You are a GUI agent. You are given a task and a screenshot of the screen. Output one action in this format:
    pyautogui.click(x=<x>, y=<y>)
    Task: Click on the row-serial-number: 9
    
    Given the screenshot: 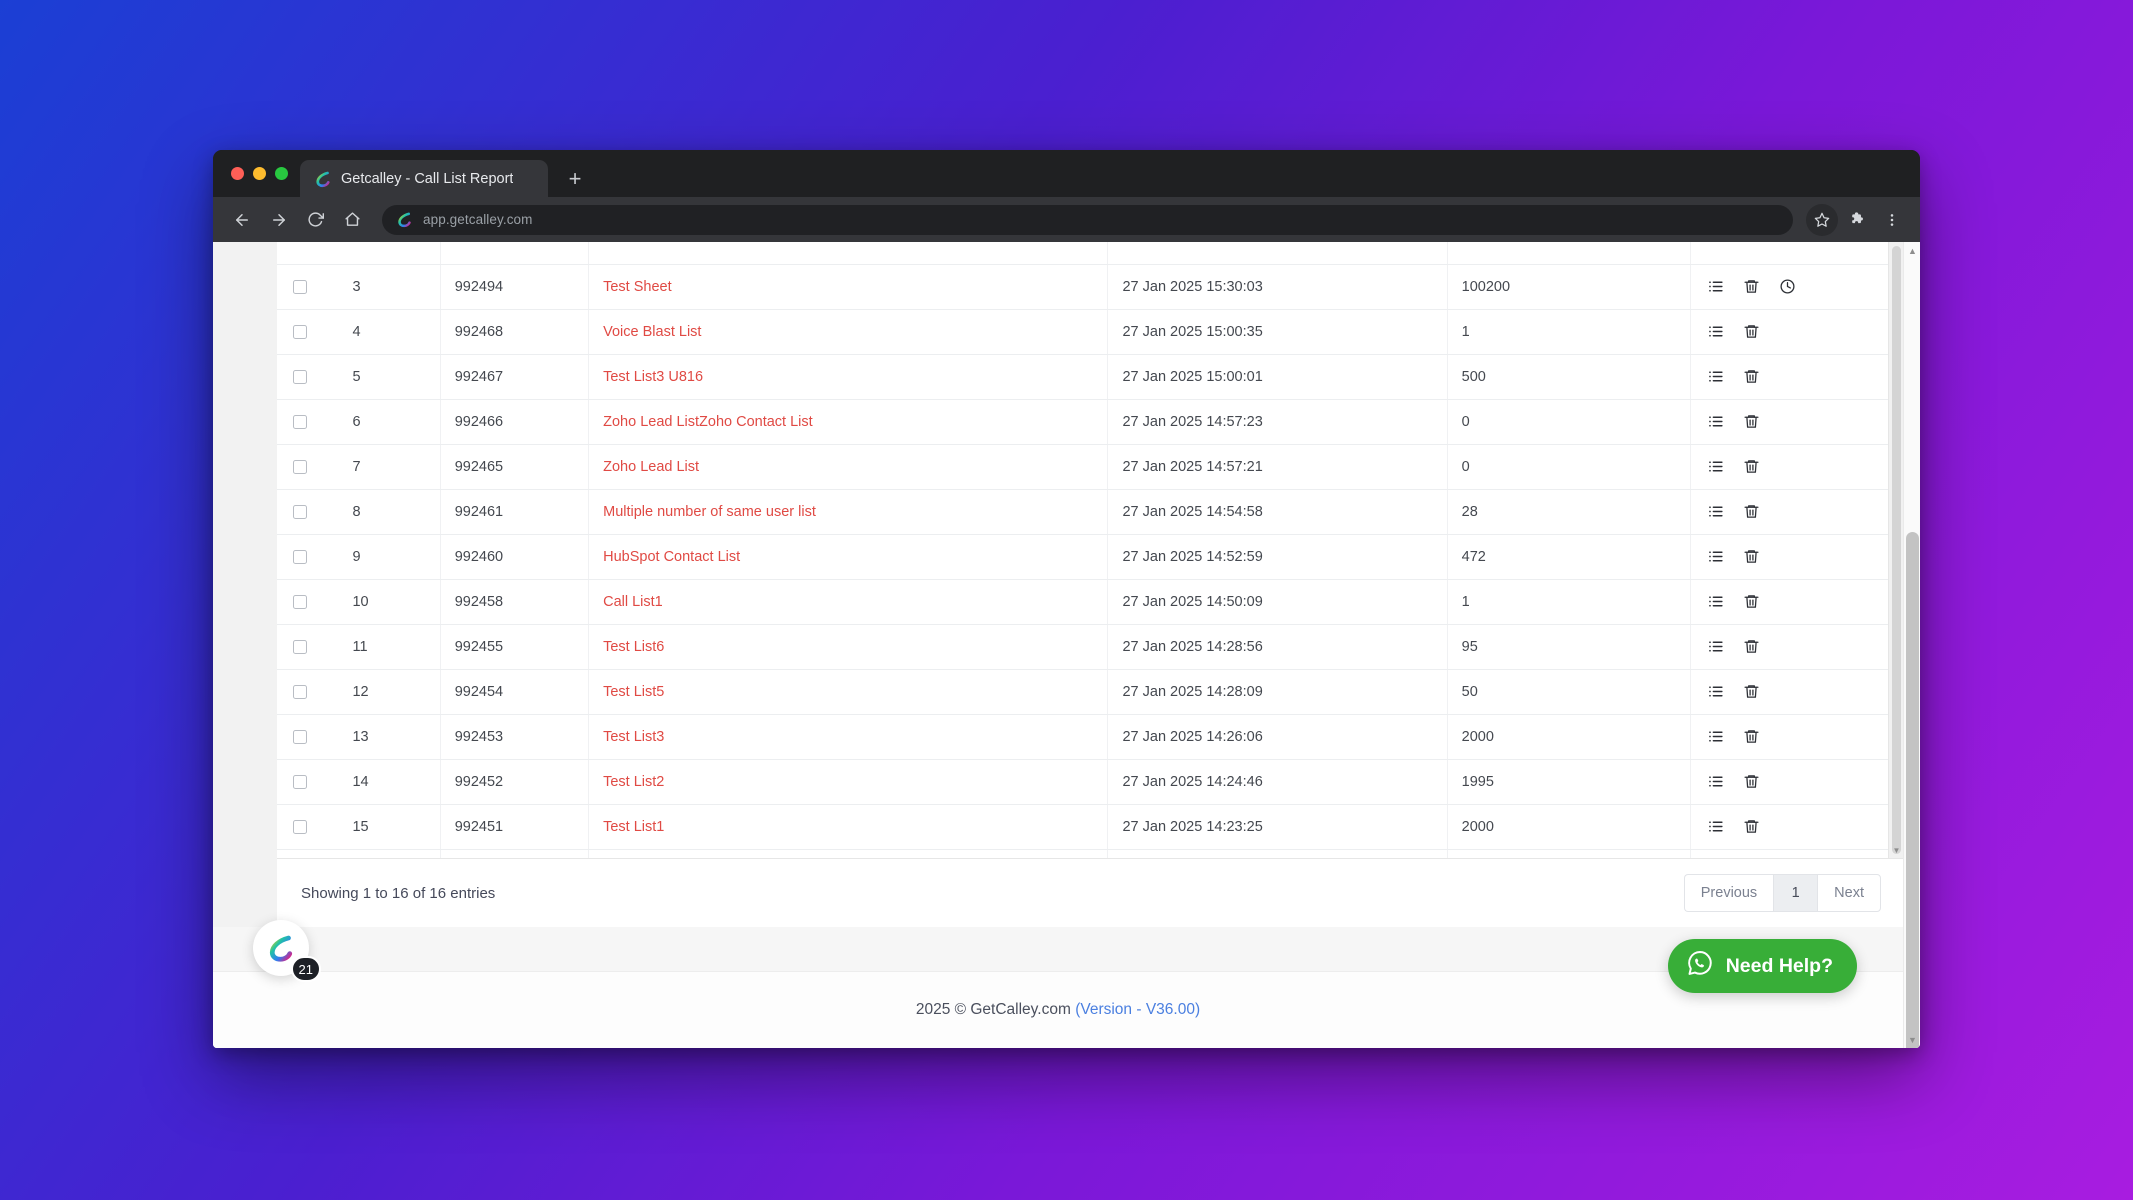 What is the action you would take?
    pyautogui.click(x=389, y=557)
    